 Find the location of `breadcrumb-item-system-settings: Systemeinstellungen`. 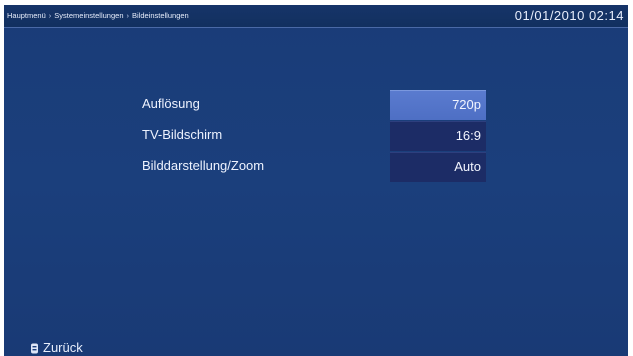

breadcrumb-item-system-settings: Systemeinstellungen is located at coordinates (88, 15).